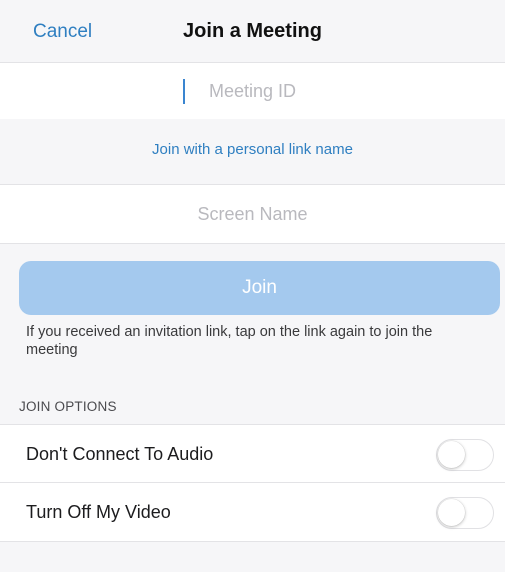 This screenshot has width=505, height=572. I want to click on screen-name-input, so click(252, 214).